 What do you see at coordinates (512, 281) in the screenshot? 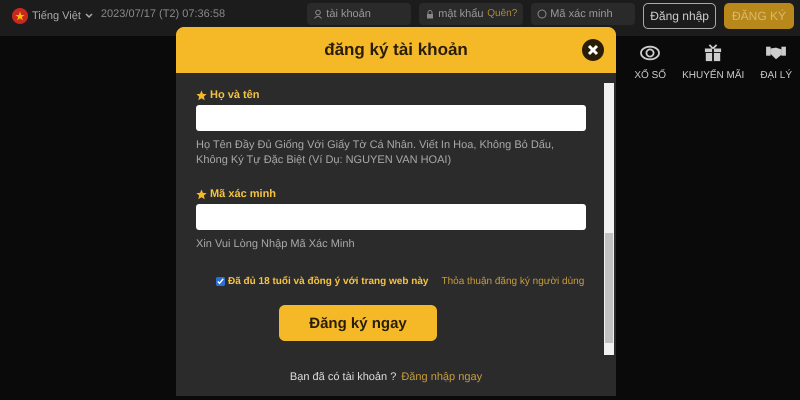
I see `terms-link: Thỏa thuận đăng ký người dùng` at bounding box center [512, 281].